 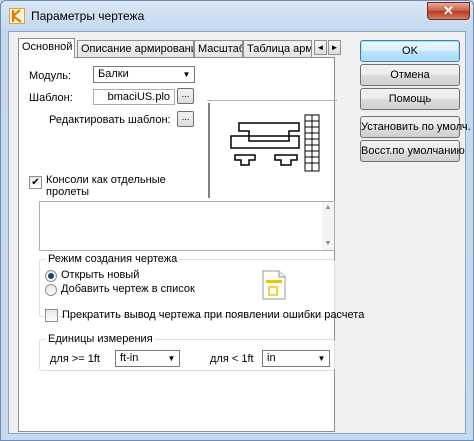 What do you see at coordinates (110, 120) in the screenshot?
I see `edit-template-label: Редактировать шаблон:` at bounding box center [110, 120].